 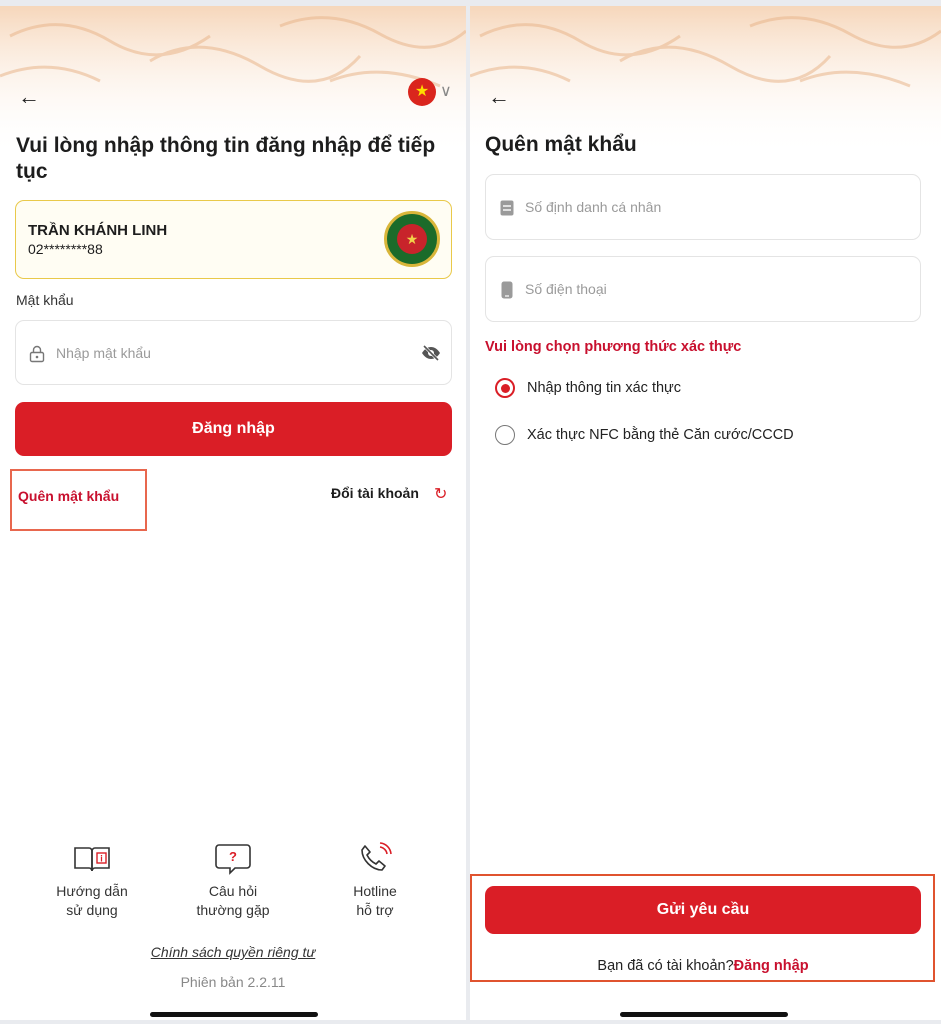 What do you see at coordinates (703, 207) in the screenshot?
I see `personal-id-field: Số định danh cá nhân` at bounding box center [703, 207].